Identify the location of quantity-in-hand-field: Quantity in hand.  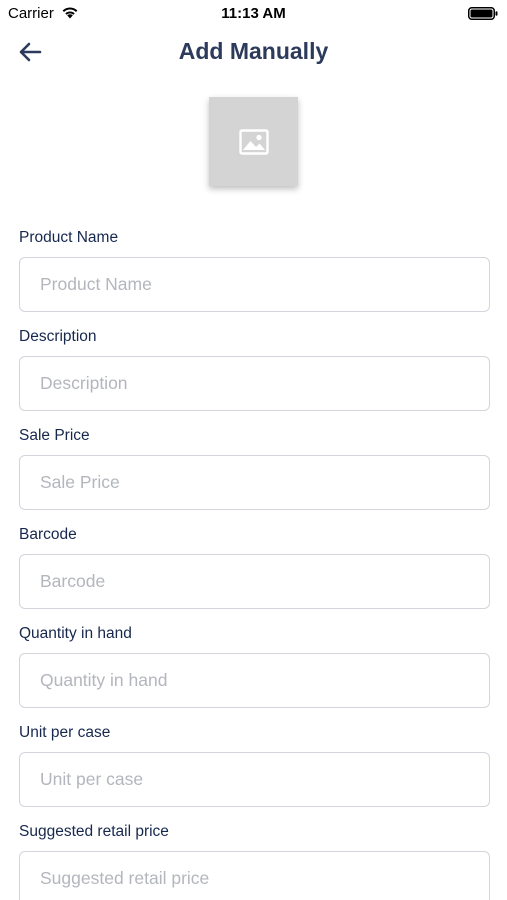
(254, 666).